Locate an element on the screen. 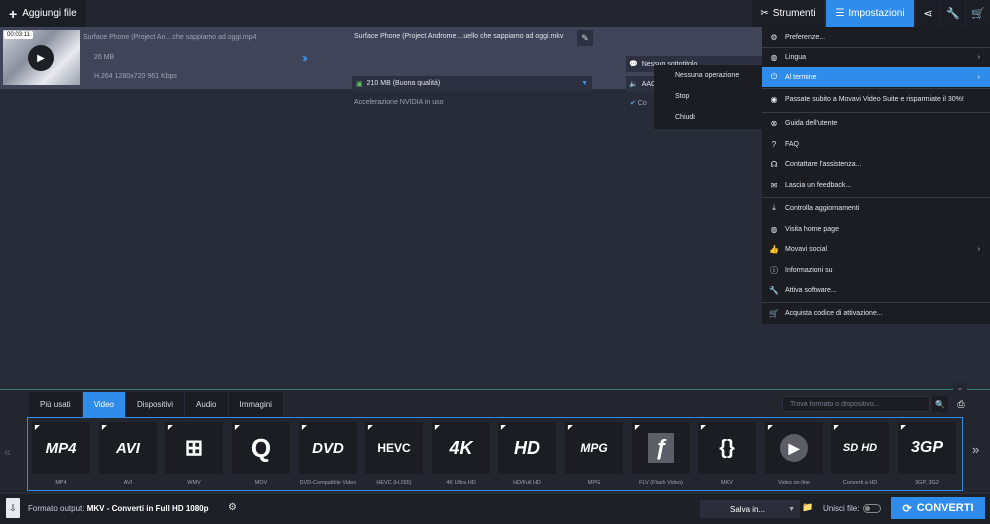 The image size is (990, 524). format-tile-text: {} is located at coordinates (727, 447).